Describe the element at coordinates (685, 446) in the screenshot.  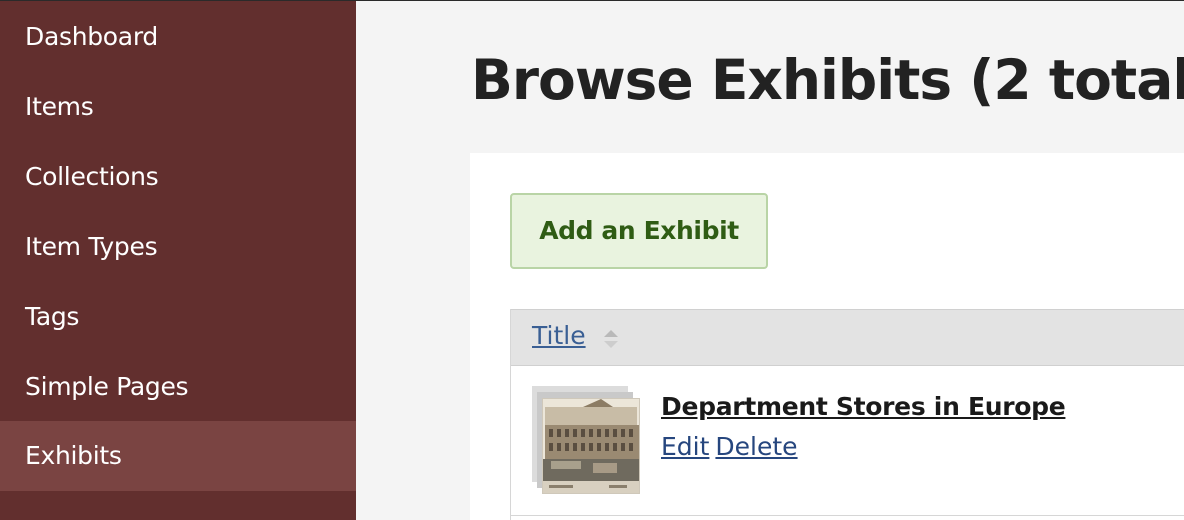
I see `edit-link: Edit` at that location.